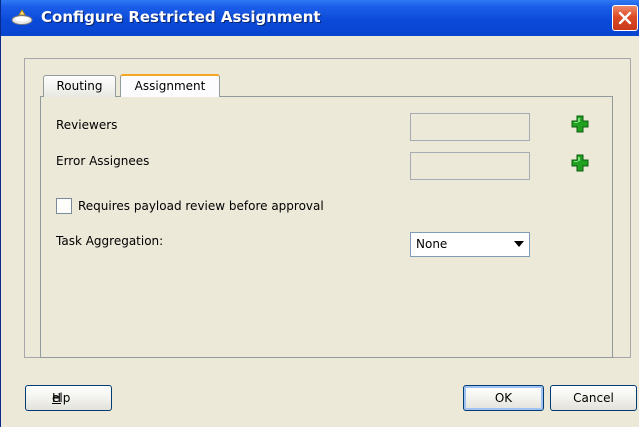  What do you see at coordinates (201, 206) in the screenshot?
I see `payload-review-label: Requires payload review before approval` at bounding box center [201, 206].